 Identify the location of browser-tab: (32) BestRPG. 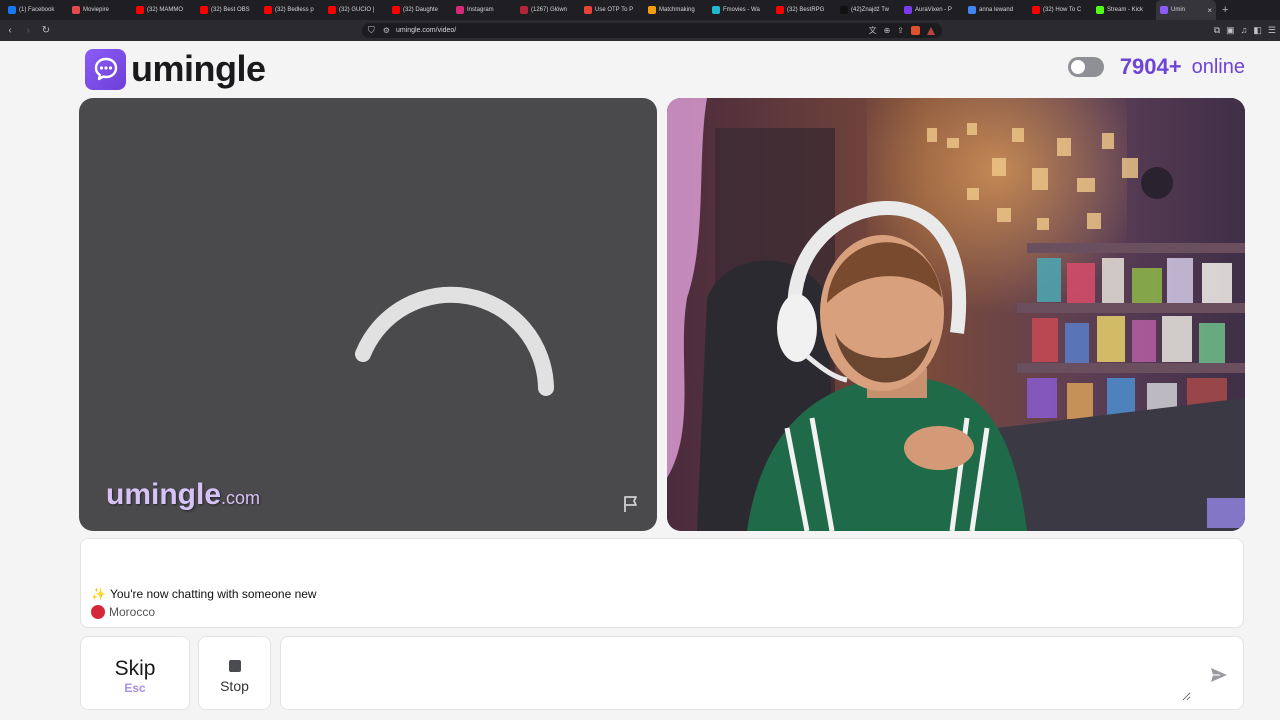
(804, 10).